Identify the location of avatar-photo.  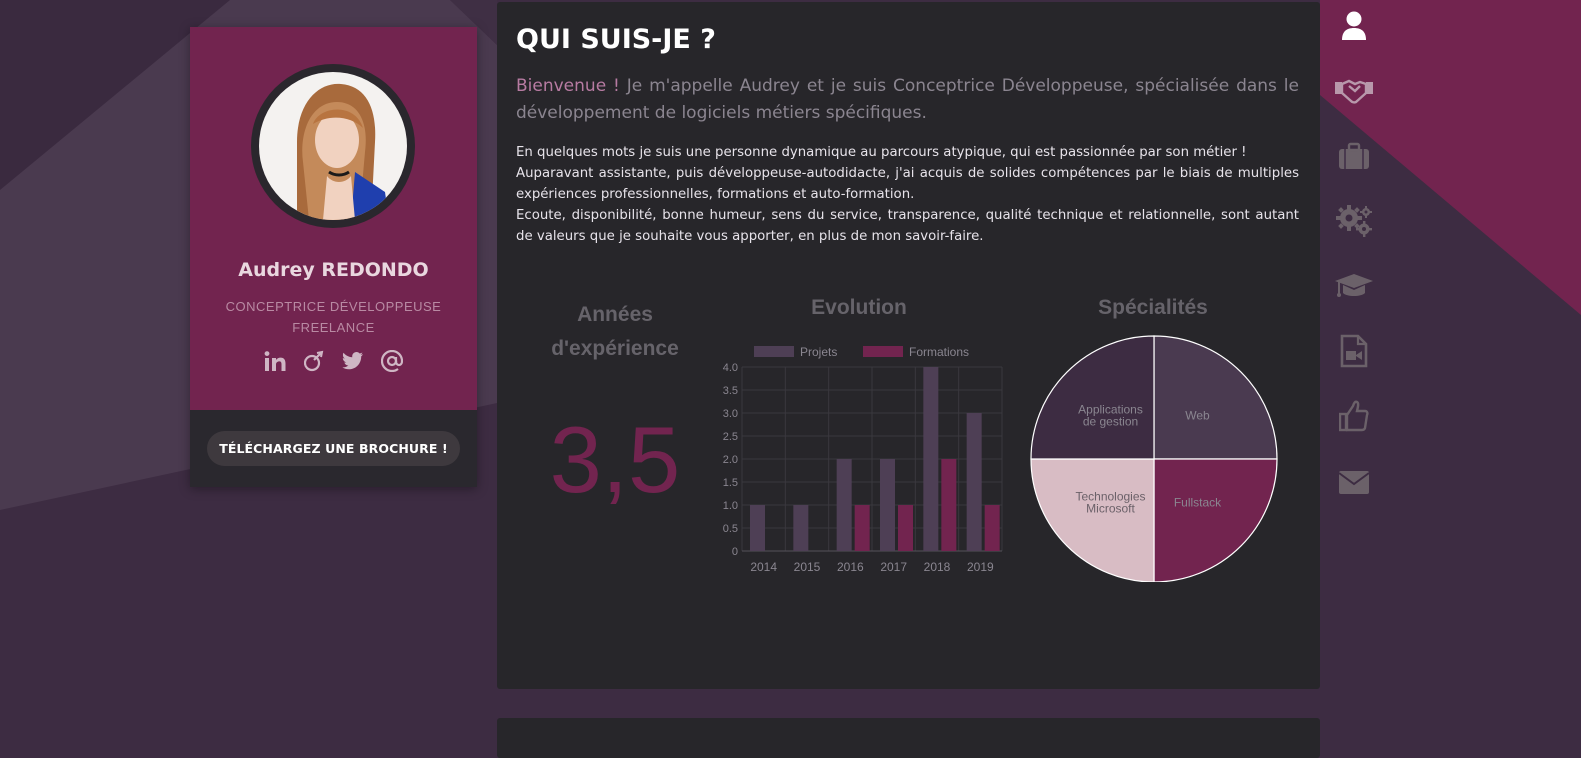
(333, 146).